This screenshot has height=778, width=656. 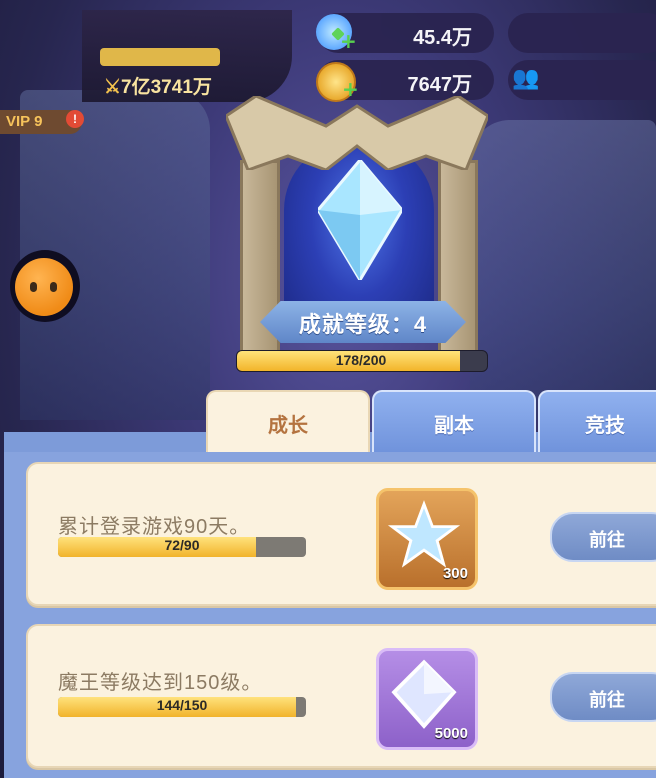 I want to click on friends-icon: 👥, so click(x=530, y=84).